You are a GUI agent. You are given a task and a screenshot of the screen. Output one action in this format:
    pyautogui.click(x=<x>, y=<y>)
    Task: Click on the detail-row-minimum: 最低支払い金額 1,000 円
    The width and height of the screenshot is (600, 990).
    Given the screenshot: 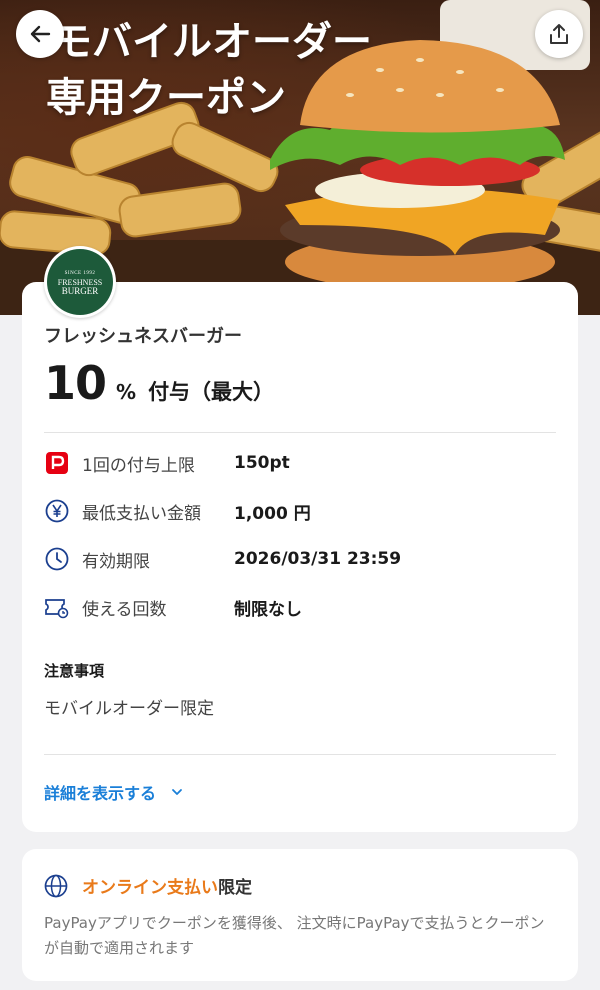 What is the action you would take?
    pyautogui.click(x=177, y=511)
    